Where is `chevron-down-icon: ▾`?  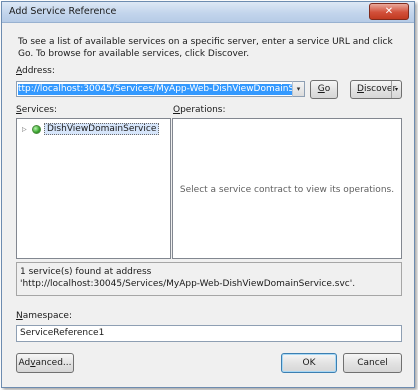
chevron-down-icon: ▾ is located at coordinates (298, 89).